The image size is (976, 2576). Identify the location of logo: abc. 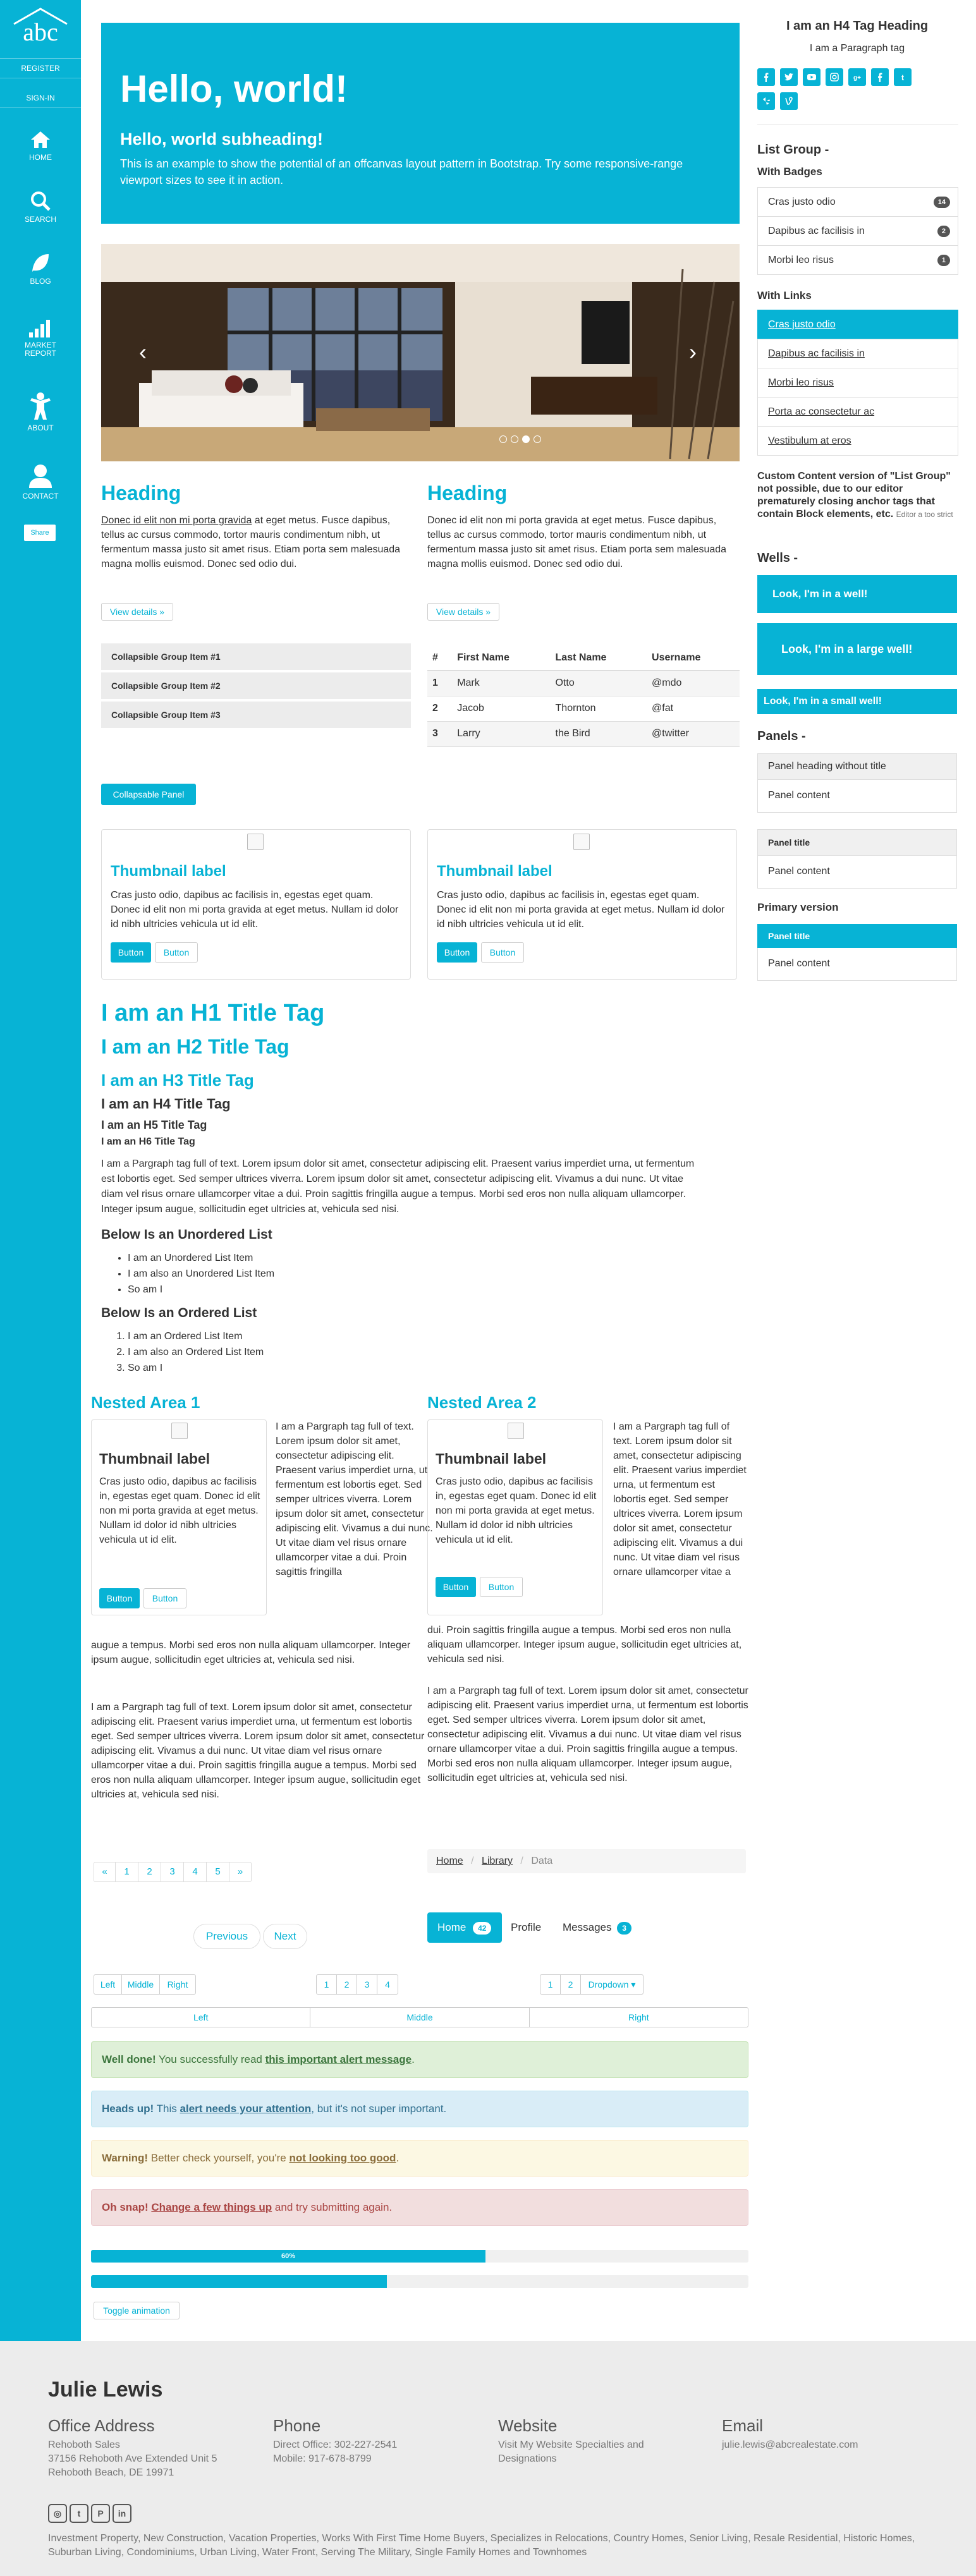
(40, 25).